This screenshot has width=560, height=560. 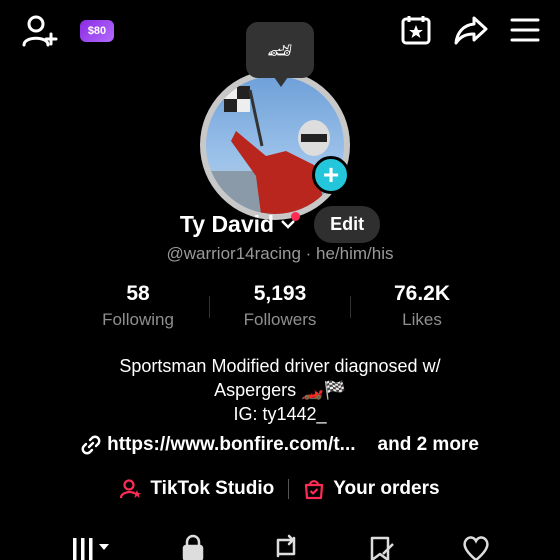 I want to click on more-links: and 2 more, so click(x=428, y=445).